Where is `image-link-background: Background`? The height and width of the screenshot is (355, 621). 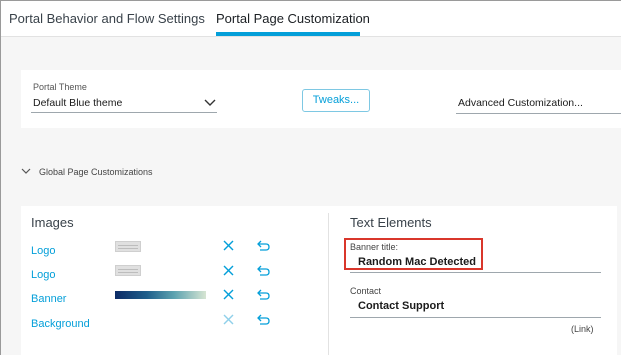
image-link-background: Background is located at coordinates (60, 324).